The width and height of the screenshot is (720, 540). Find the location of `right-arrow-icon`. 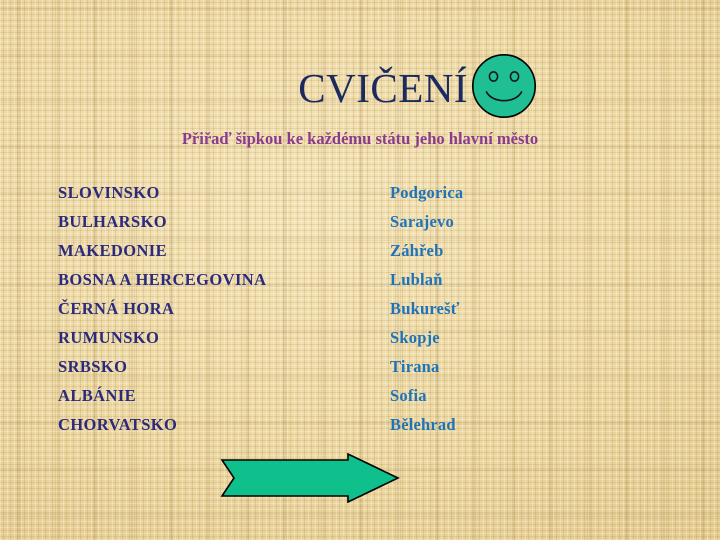

right-arrow-icon is located at coordinates (310, 478).